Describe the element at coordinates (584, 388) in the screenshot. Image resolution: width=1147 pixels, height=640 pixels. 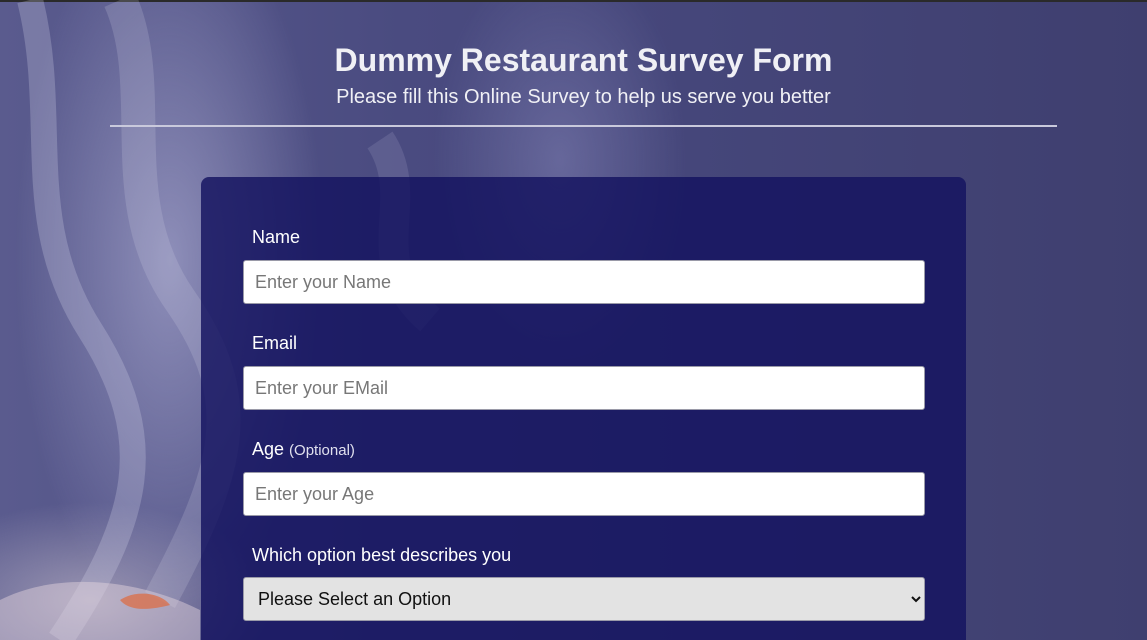
I see `email-input` at that location.